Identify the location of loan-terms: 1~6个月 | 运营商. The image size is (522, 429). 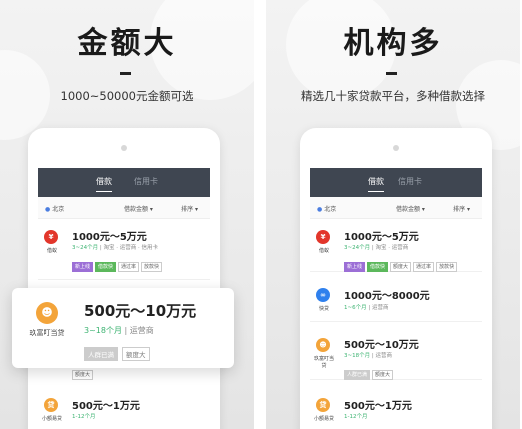
(366, 307).